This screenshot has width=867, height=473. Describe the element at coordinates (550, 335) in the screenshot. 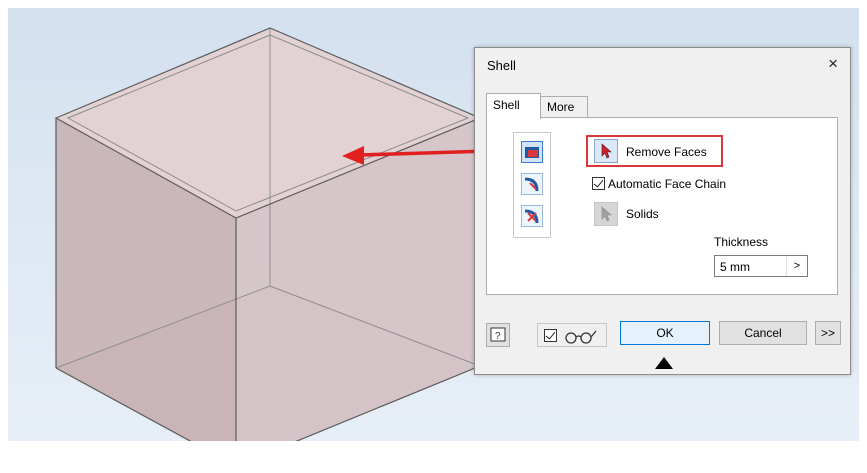

I see `preview-checkbox` at that location.